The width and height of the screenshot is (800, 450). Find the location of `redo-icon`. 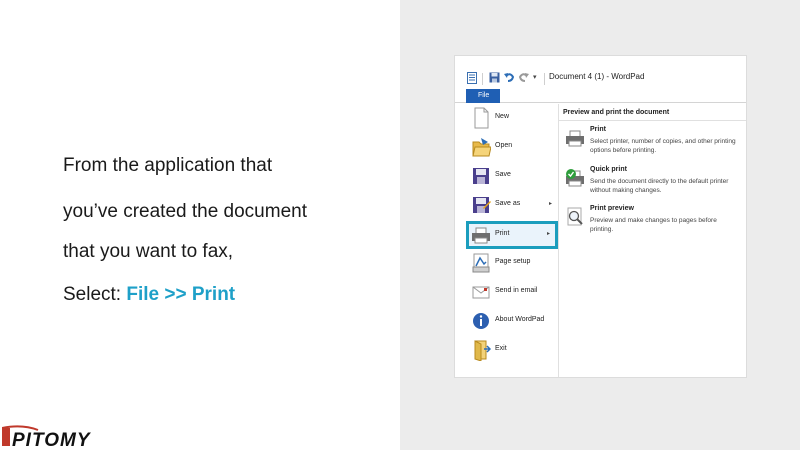

redo-icon is located at coordinates (523, 77).